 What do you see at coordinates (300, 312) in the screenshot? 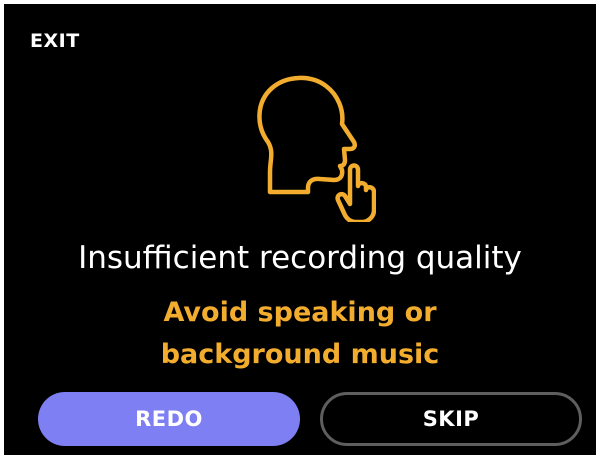
I see `subtitle-line-1: Avoid speaking or` at bounding box center [300, 312].